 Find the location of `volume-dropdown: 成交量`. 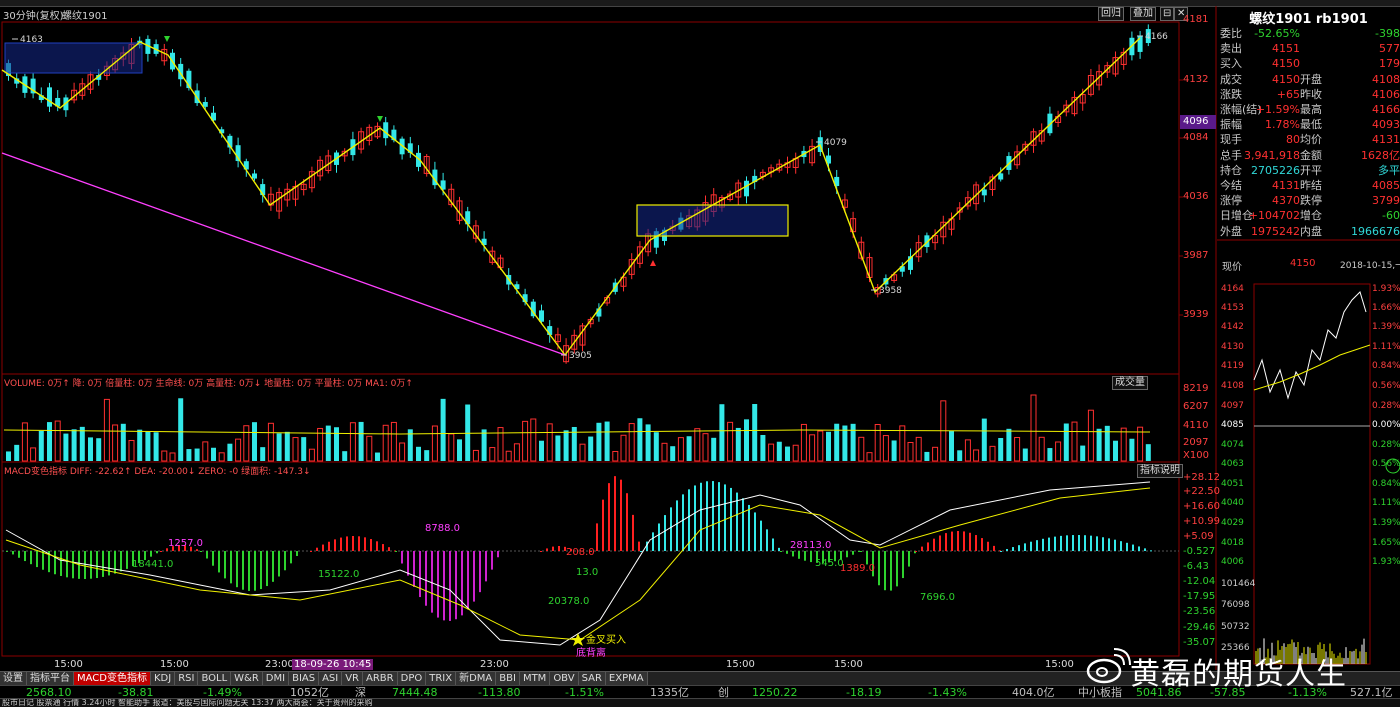

volume-dropdown: 成交量 is located at coordinates (1130, 383).